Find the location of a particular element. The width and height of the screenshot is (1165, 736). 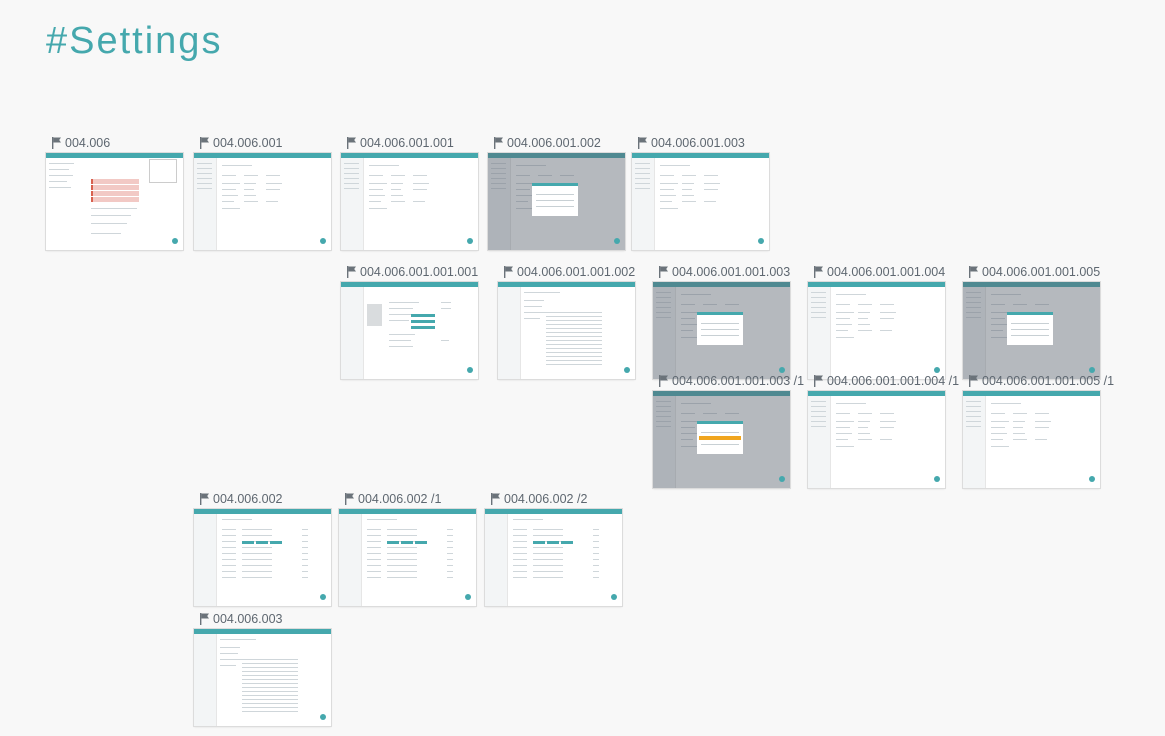

screen-id: 004.006.002 /2 is located at coordinates (546, 499).